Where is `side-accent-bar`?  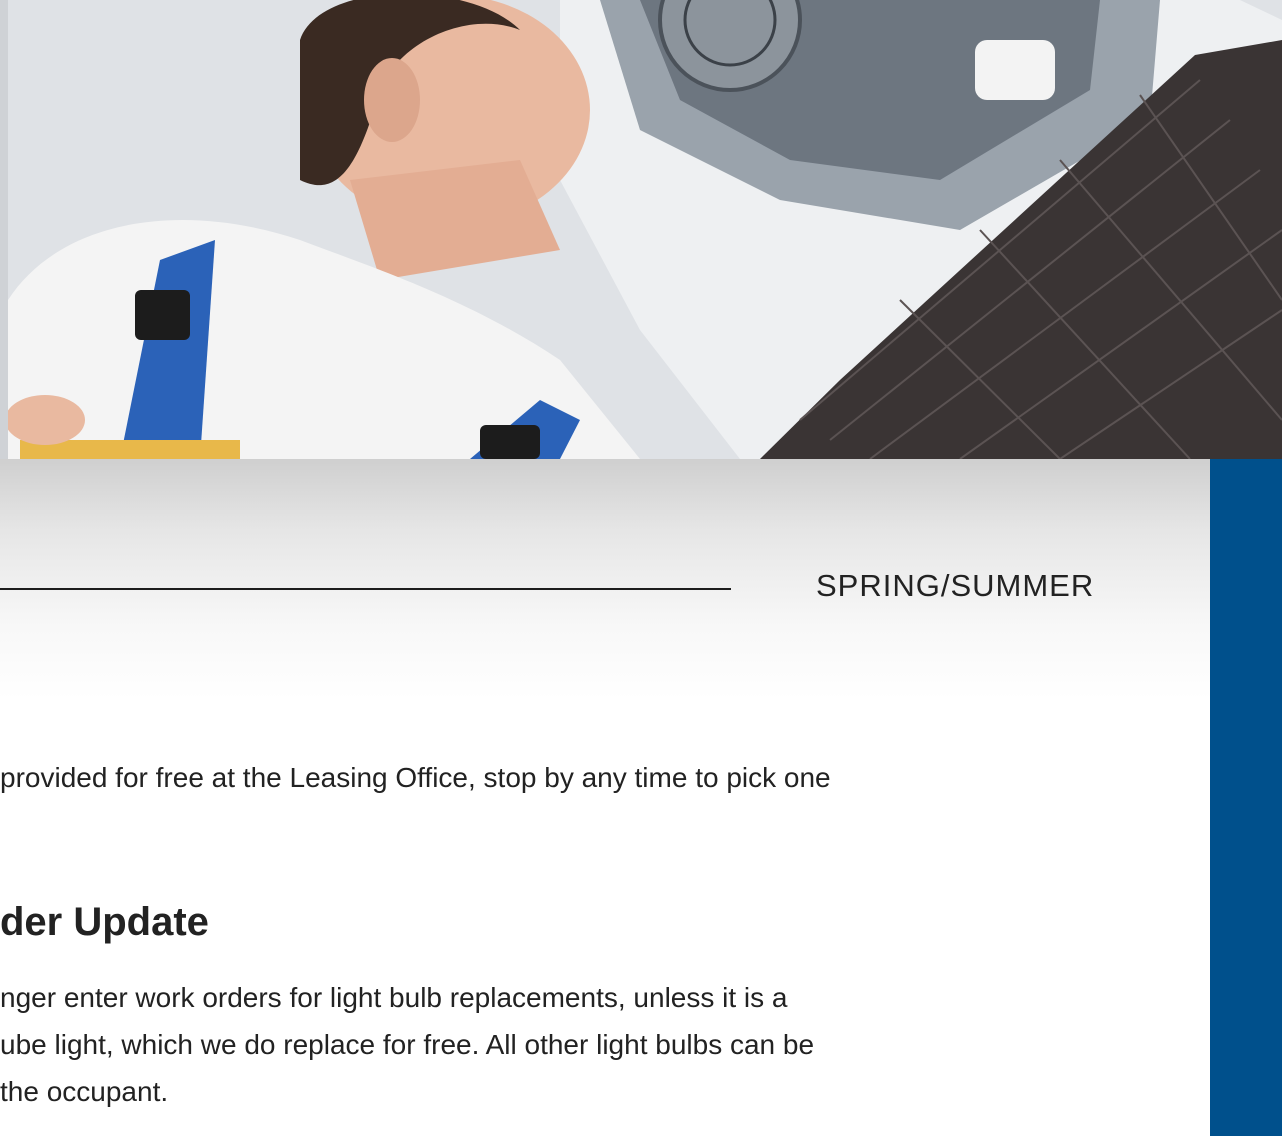 side-accent-bar is located at coordinates (1246, 797).